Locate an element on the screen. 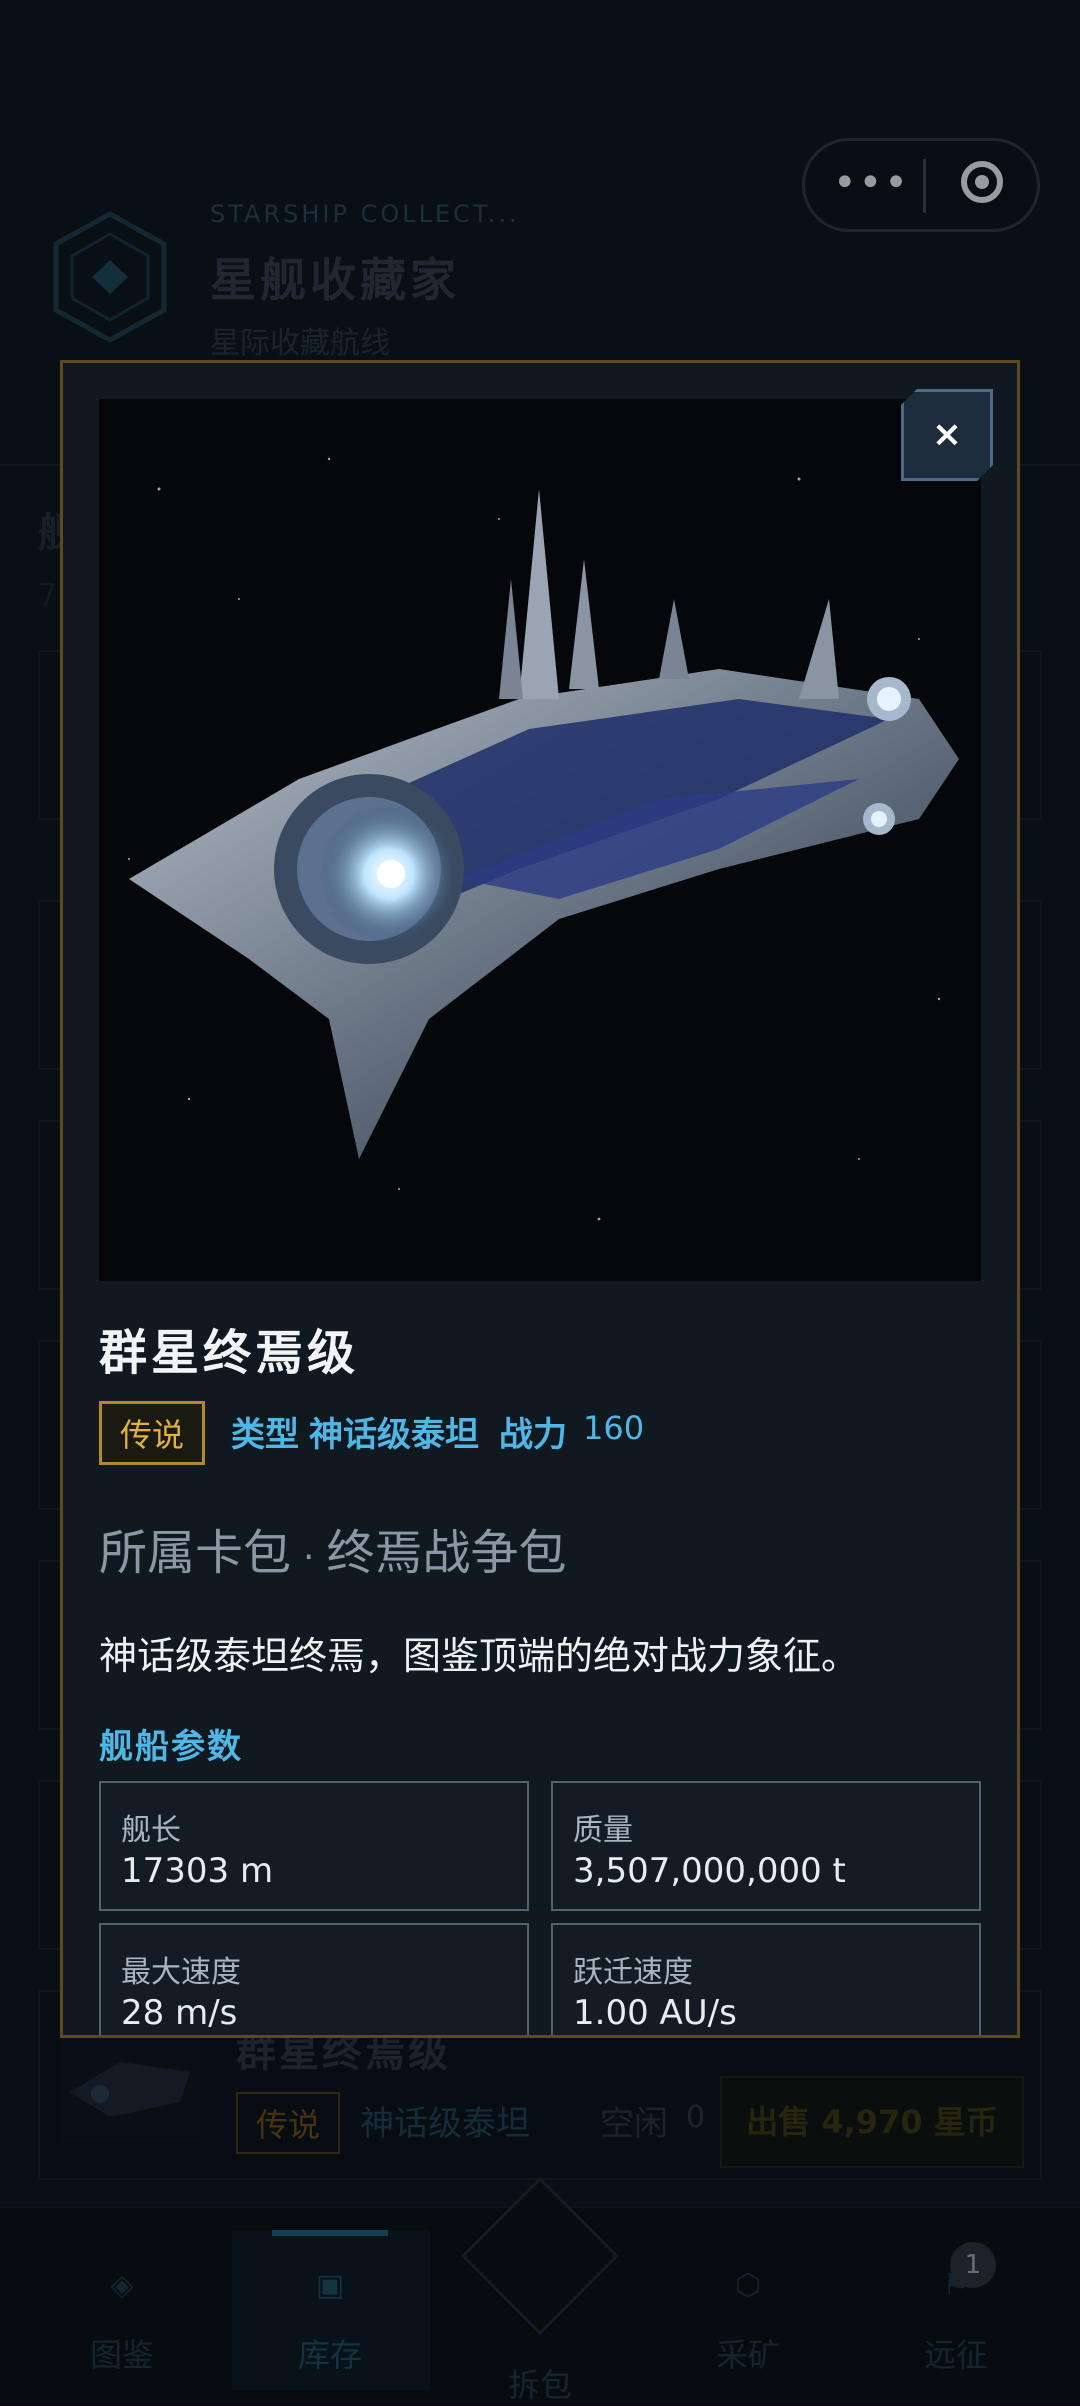 The image size is (1080, 2406). pack-label: 所属卡包 is located at coordinates (195, 1553).